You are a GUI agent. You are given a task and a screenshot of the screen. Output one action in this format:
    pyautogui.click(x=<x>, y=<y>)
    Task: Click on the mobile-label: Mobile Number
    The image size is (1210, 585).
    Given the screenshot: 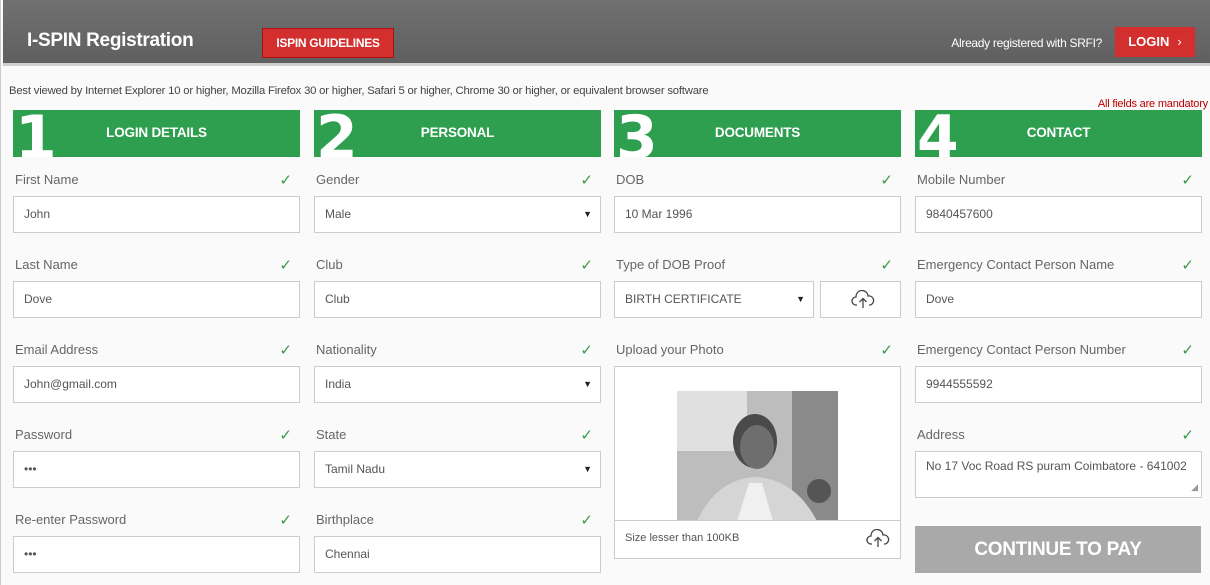 What is the action you would take?
    pyautogui.click(x=961, y=179)
    